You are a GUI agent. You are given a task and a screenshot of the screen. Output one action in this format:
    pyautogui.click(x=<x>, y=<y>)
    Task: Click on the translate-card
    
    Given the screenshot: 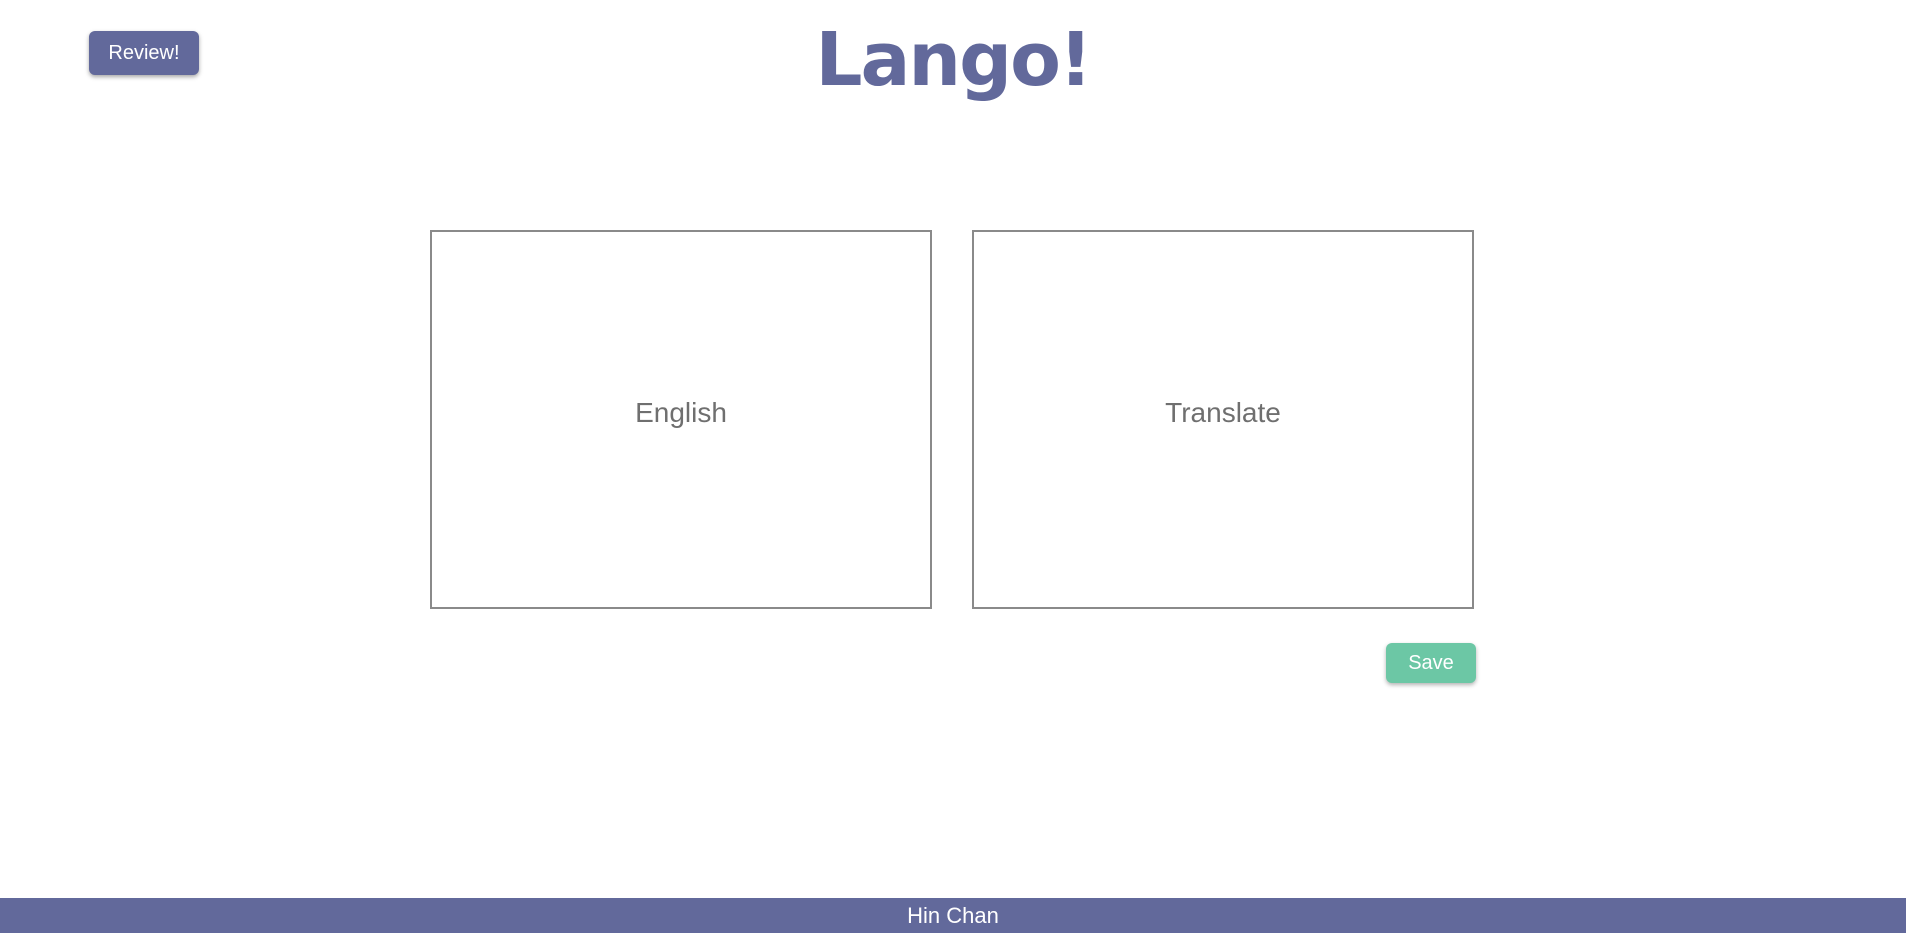 What is the action you would take?
    pyautogui.click(x=1223, y=419)
    